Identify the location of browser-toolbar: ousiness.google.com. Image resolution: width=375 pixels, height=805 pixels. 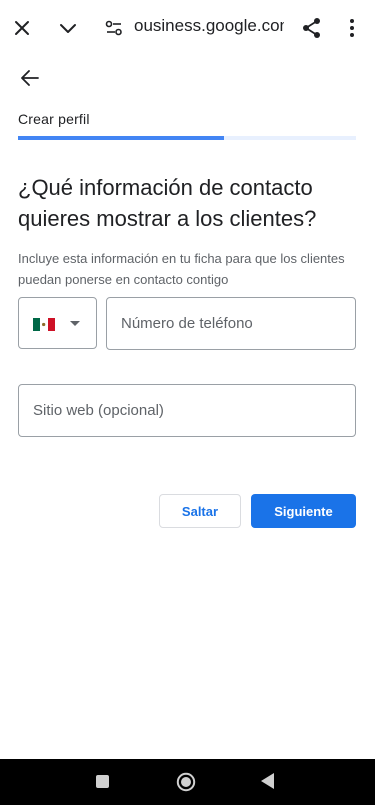
(187, 28).